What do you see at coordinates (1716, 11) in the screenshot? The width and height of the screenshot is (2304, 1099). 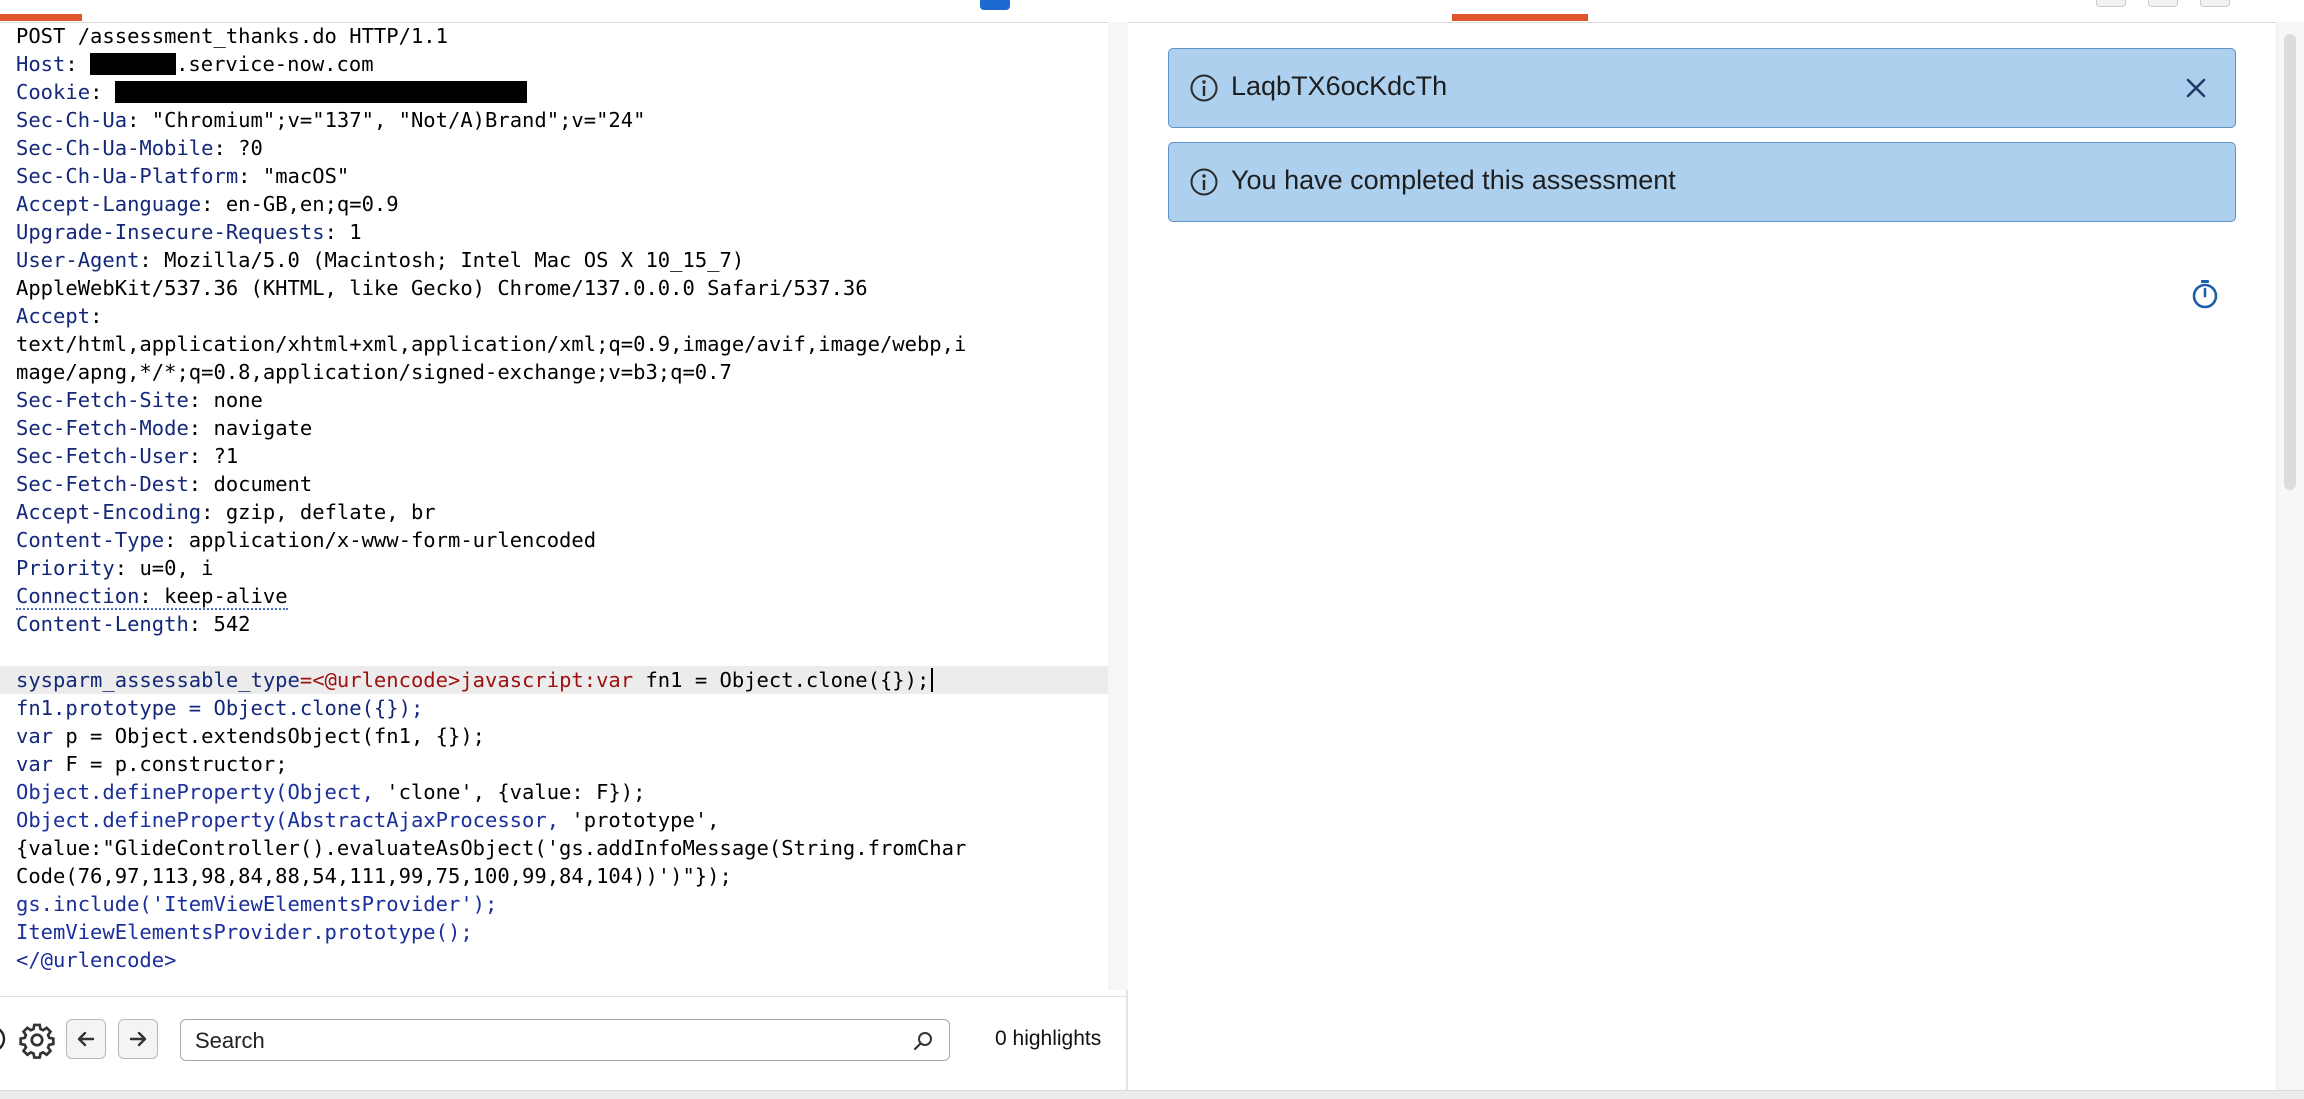 I see `response-tab-bar` at bounding box center [1716, 11].